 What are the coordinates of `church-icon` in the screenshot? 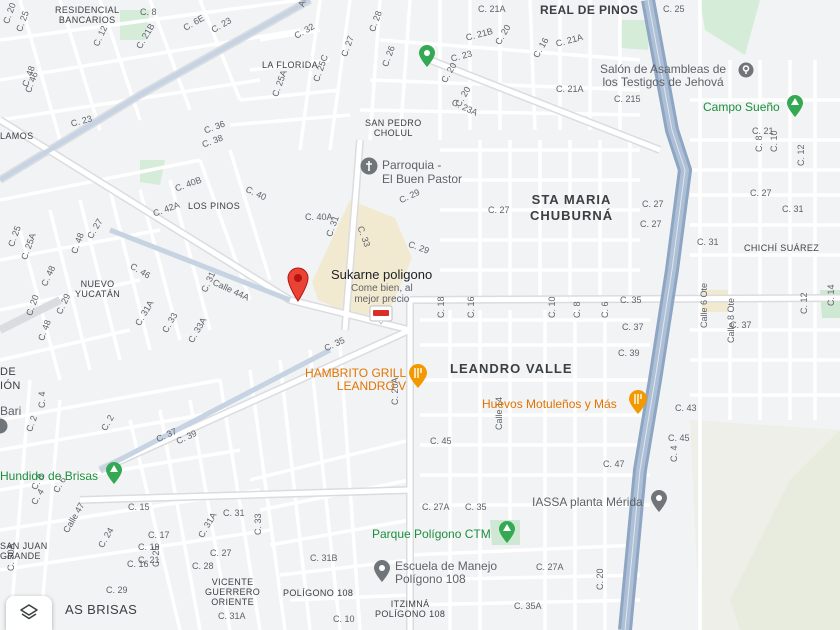 It's located at (369, 166).